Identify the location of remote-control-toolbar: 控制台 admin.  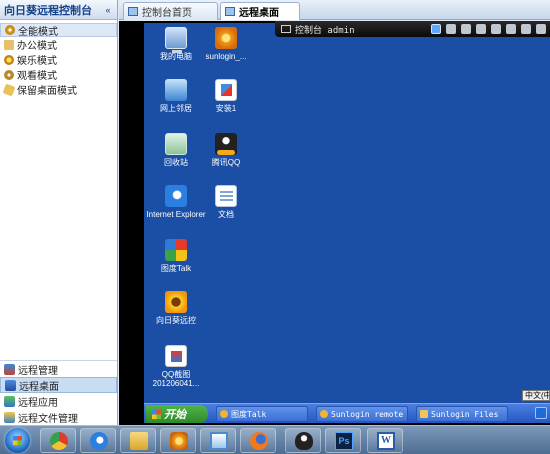
(412, 29).